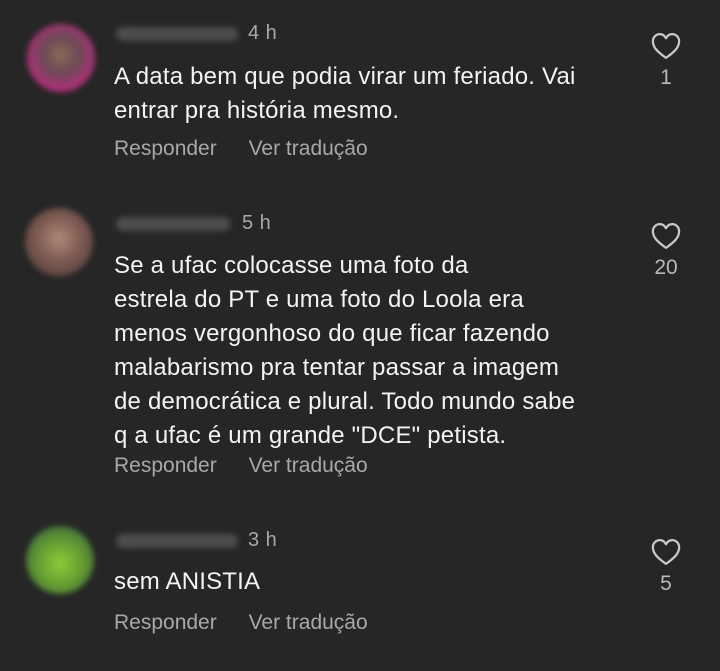  I want to click on like-count: 5, so click(666, 583).